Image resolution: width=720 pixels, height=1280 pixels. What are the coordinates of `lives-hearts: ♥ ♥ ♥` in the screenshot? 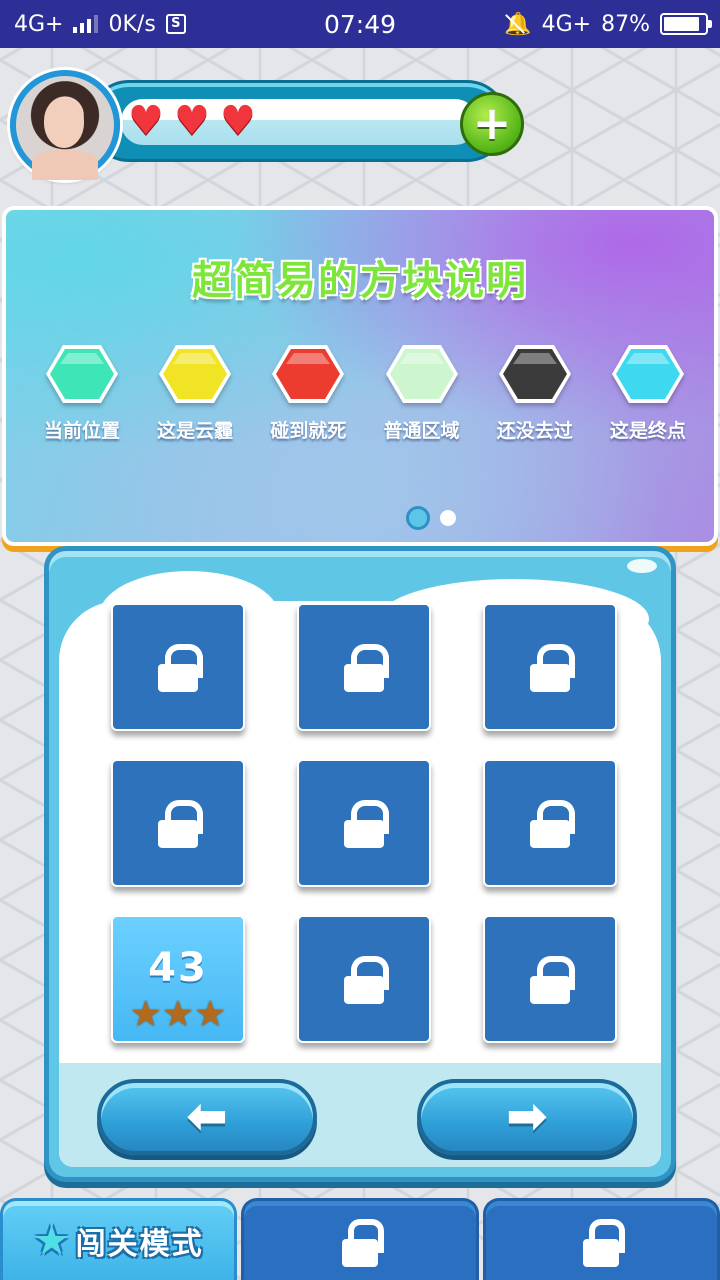 It's located at (195, 121).